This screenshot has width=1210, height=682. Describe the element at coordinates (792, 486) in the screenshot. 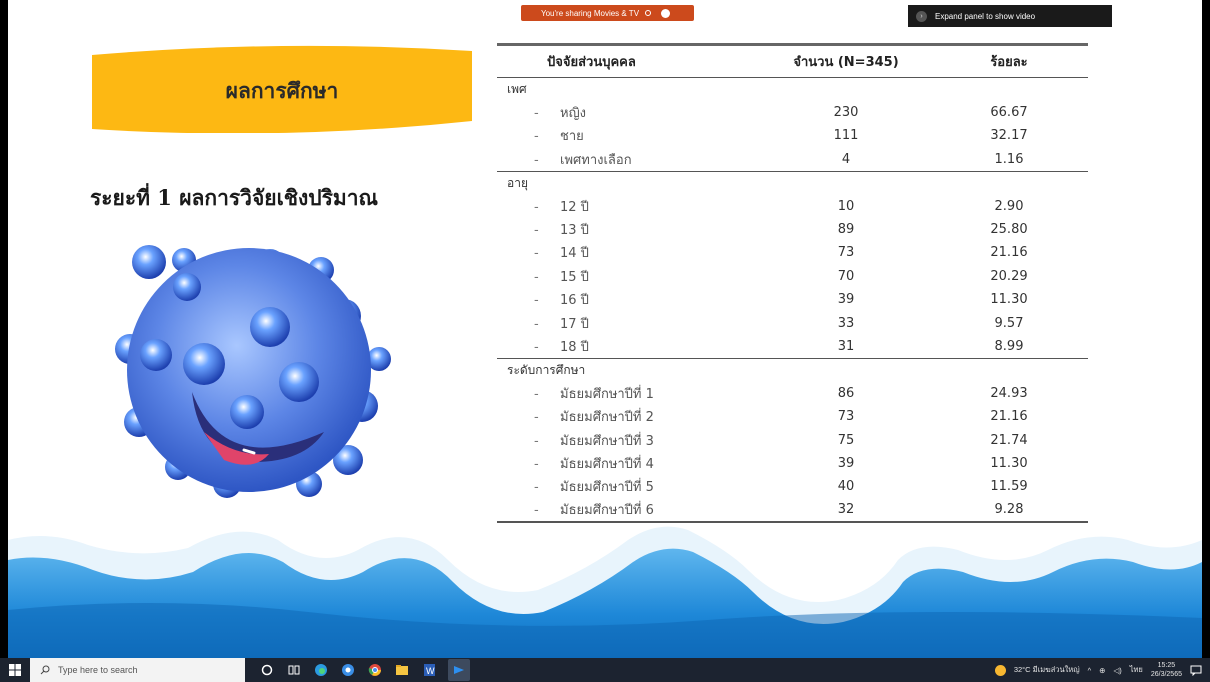

I see `table-row: - มัธยมศึกษาปีที่ 5 40 11.59` at that location.